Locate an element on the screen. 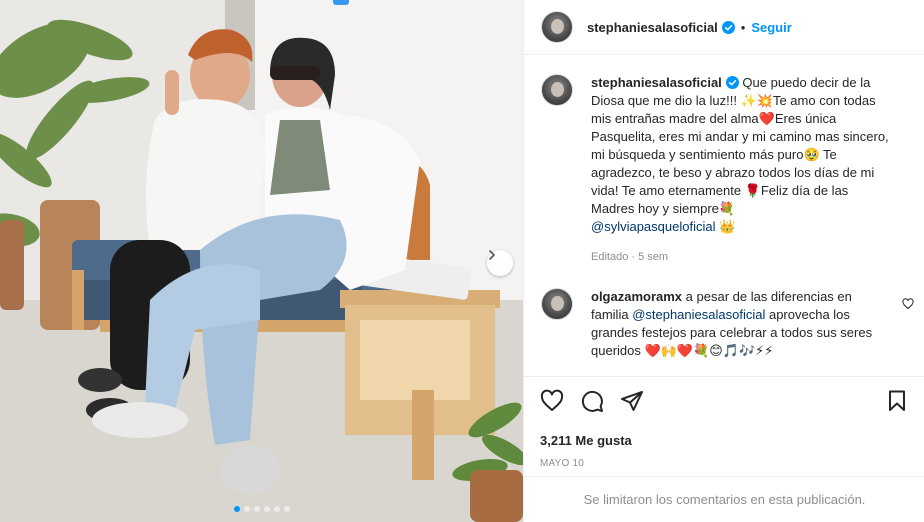 The width and height of the screenshot is (924, 522). follow-button: Seguir is located at coordinates (771, 27).